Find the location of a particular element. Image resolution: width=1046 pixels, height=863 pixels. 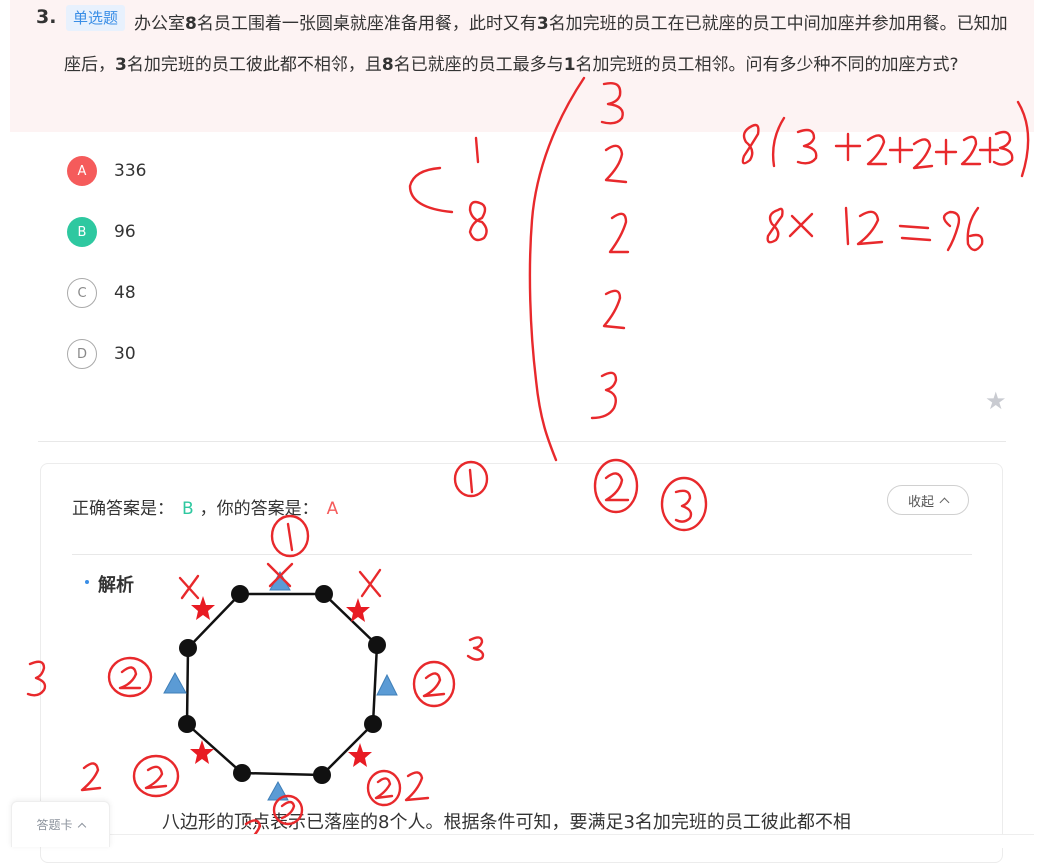

user-answer-value: A is located at coordinates (332, 509).